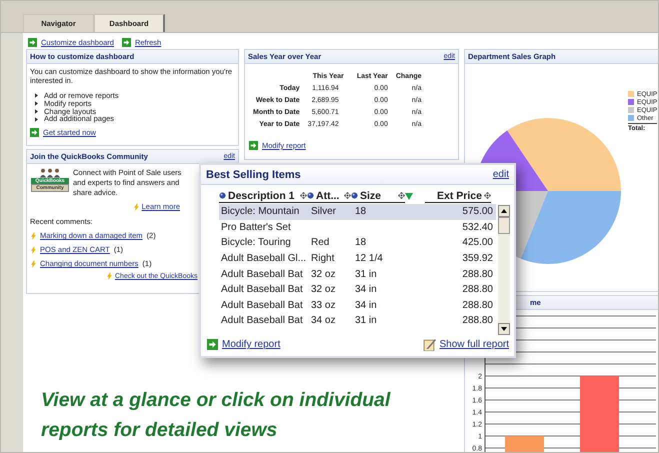 The image size is (659, 453). I want to click on table-cell-text: Red, so click(320, 242).